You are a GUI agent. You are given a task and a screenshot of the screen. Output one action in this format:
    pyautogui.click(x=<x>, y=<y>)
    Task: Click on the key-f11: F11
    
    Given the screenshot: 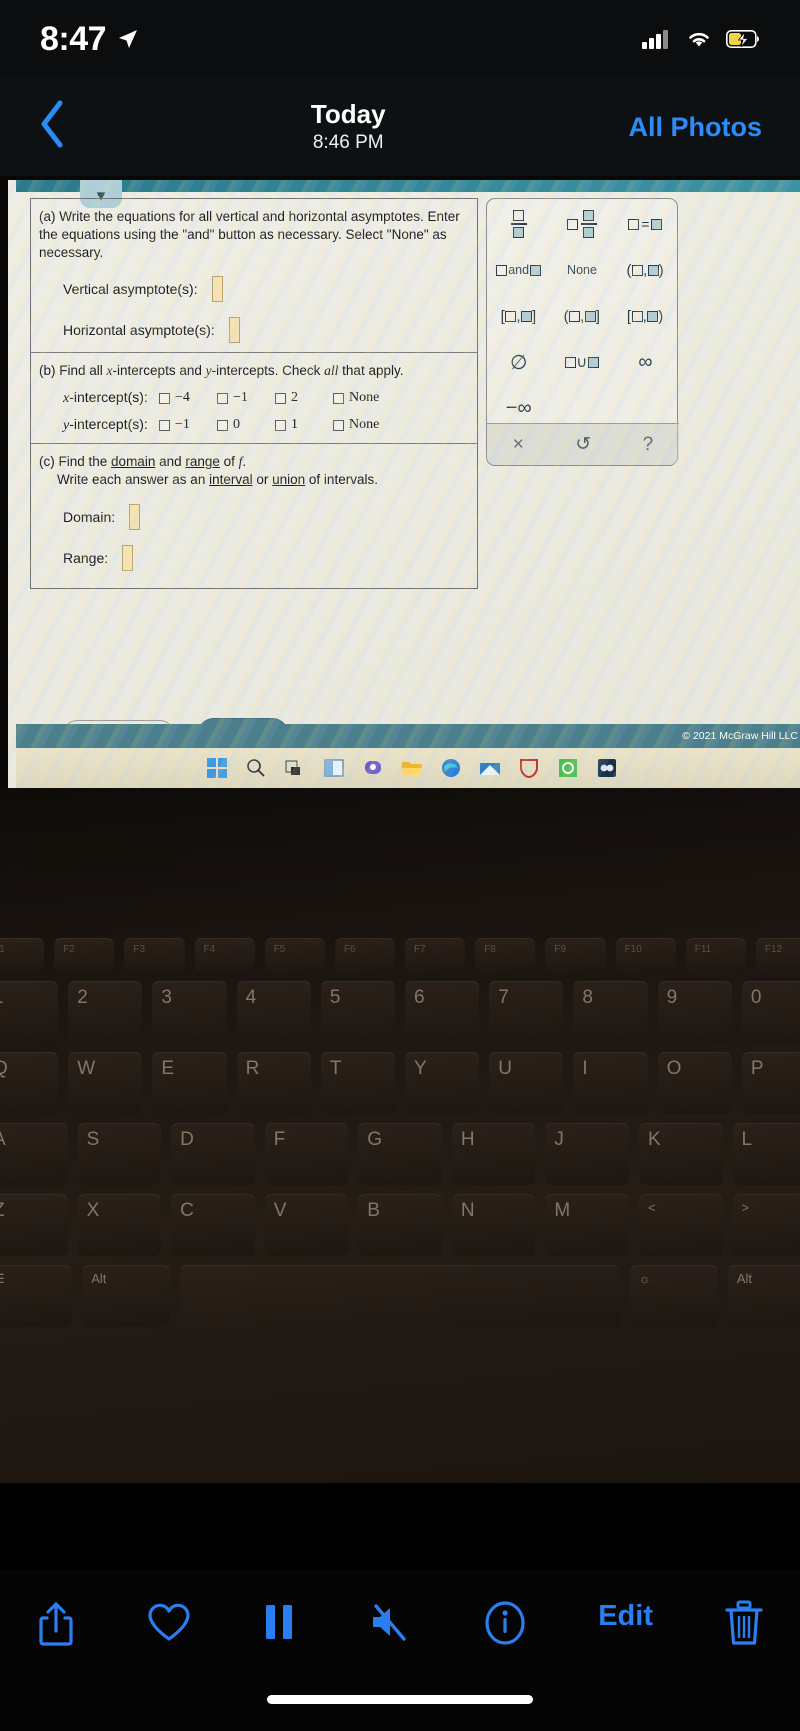 What is the action you would take?
    pyautogui.click(x=715, y=955)
    